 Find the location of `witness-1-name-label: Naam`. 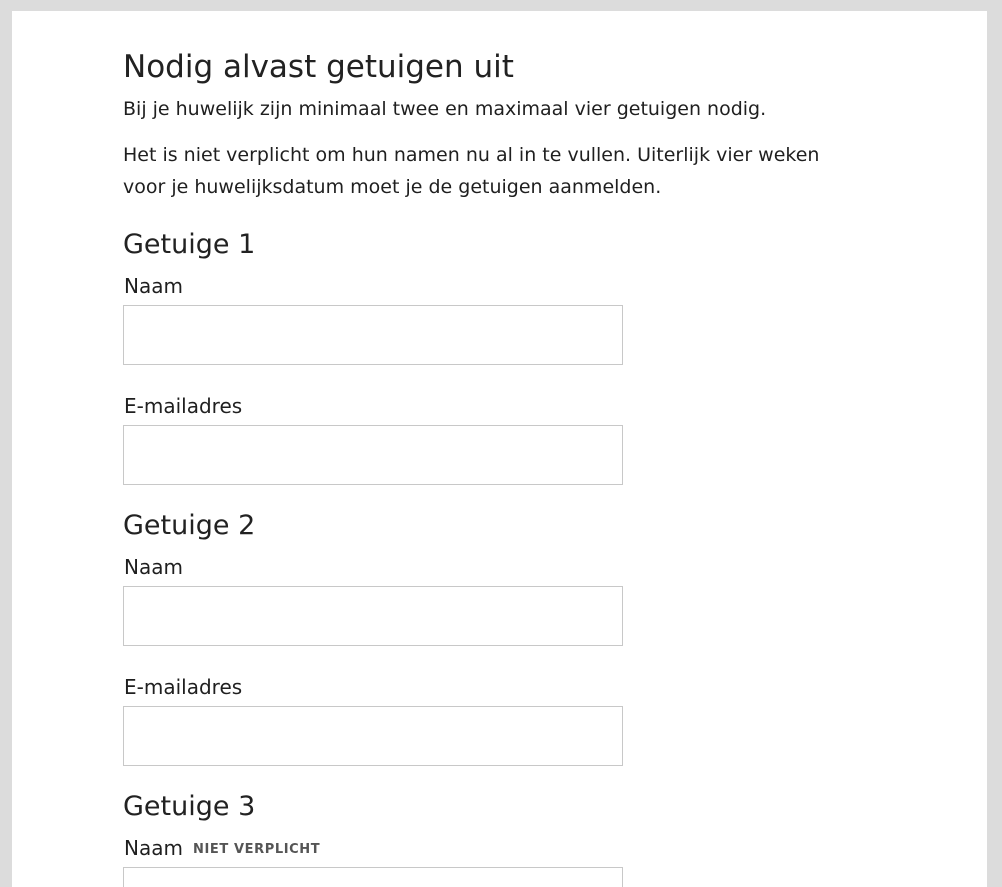

witness-1-name-label: Naam is located at coordinates (153, 286).